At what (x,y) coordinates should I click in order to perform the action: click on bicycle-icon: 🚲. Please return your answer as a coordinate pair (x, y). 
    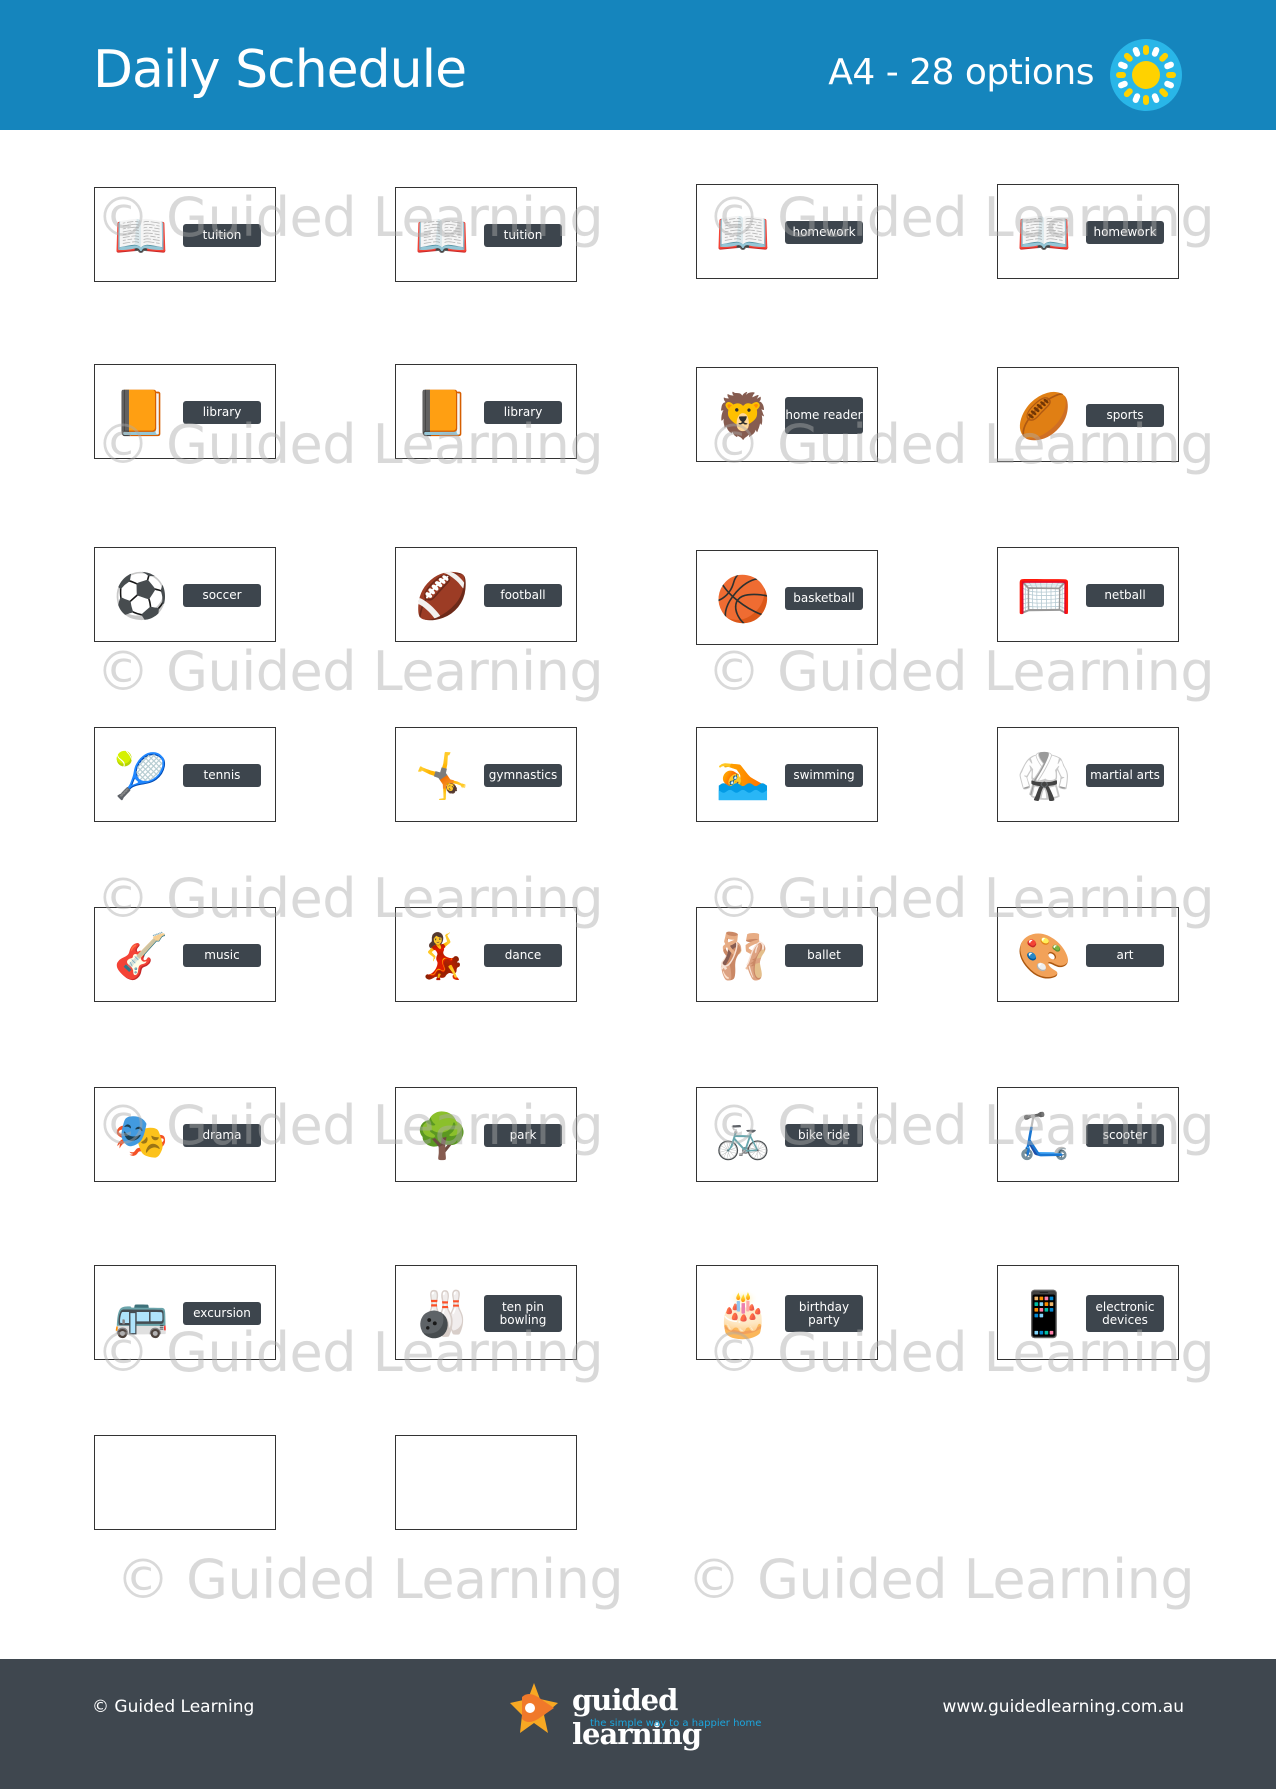
    Looking at the image, I should click on (743, 1136).